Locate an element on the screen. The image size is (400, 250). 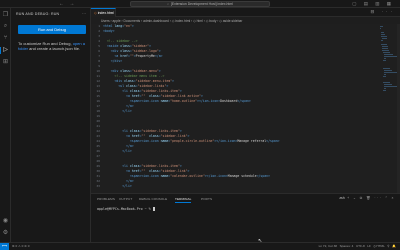
code-token: <ion-icon is located at coordinates (151, 141).